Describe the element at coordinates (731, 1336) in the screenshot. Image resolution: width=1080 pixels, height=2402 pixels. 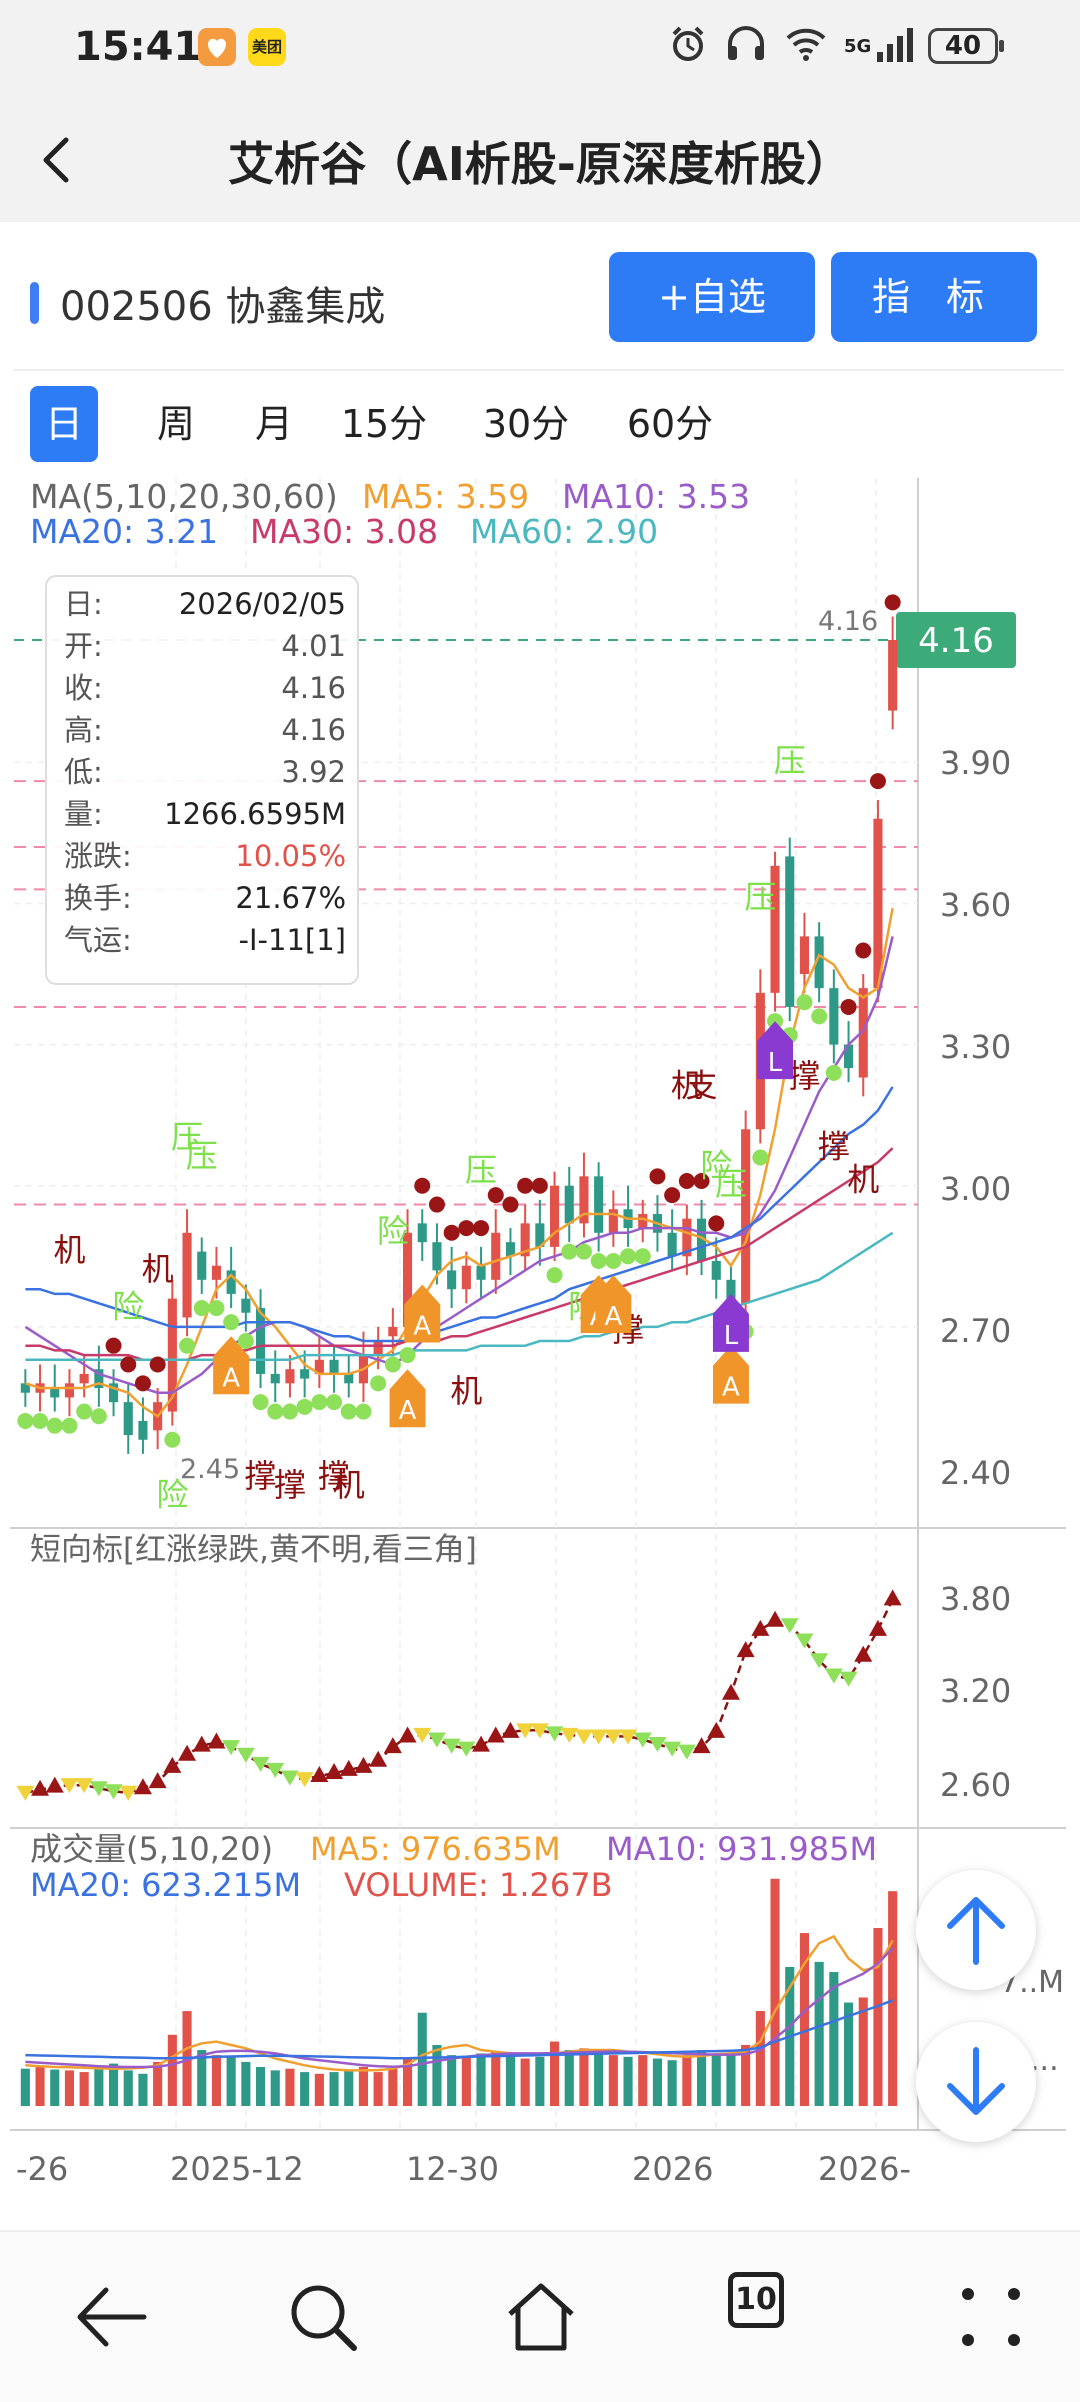
I see `marker-label: L` at that location.